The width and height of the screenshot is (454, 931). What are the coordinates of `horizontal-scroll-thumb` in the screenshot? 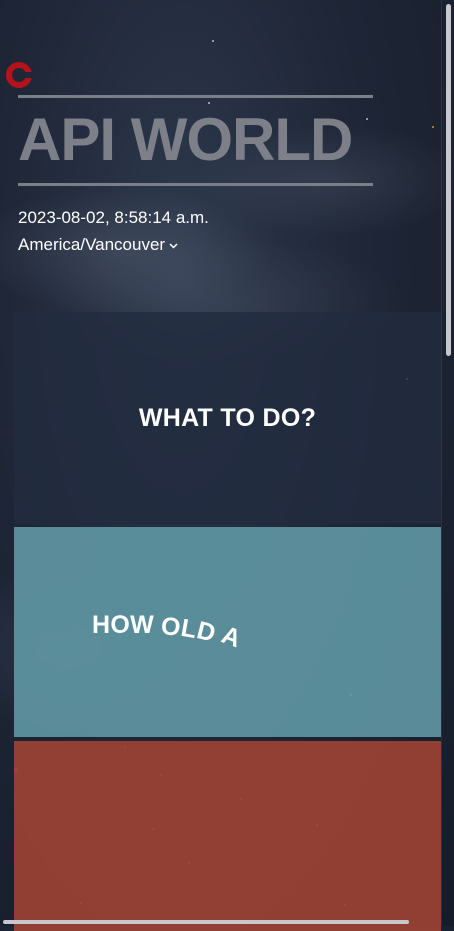 It's located at (206, 922).